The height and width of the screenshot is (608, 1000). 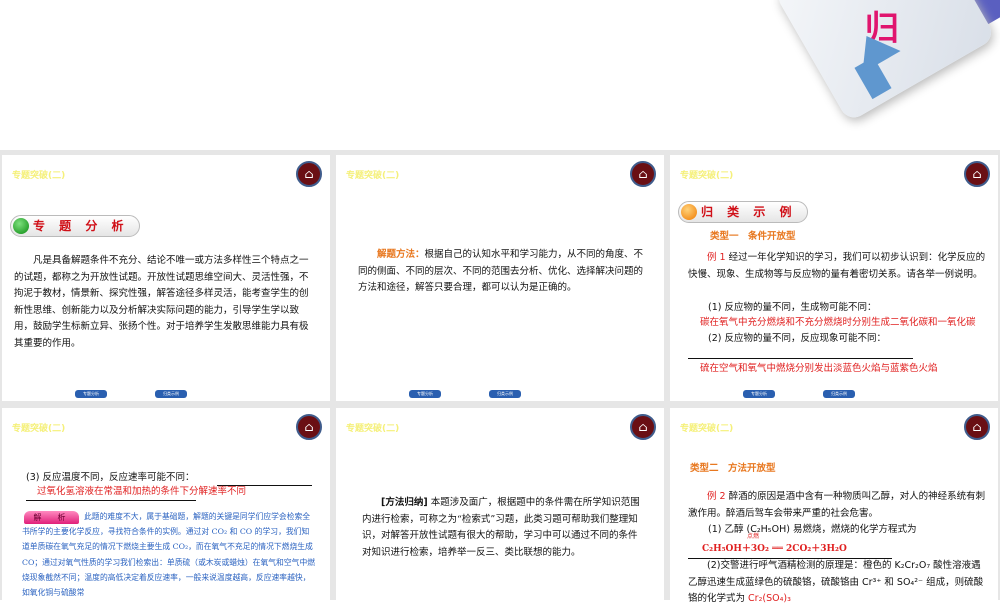 I want to click on answer-3: 过氧化氢溶液在常温和加热的条件下分解速率不同, so click(x=142, y=491).